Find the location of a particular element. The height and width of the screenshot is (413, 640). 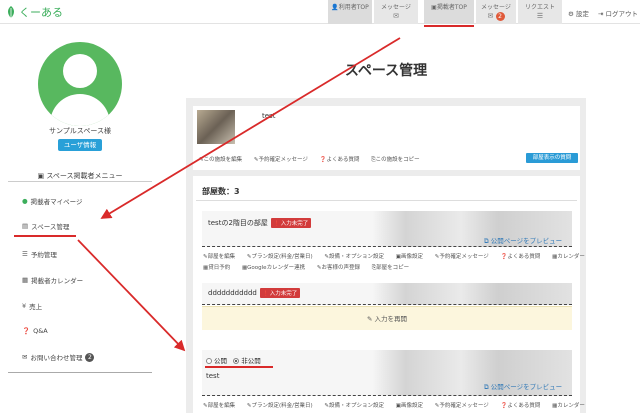

radio-button-selected is located at coordinates (236, 361).